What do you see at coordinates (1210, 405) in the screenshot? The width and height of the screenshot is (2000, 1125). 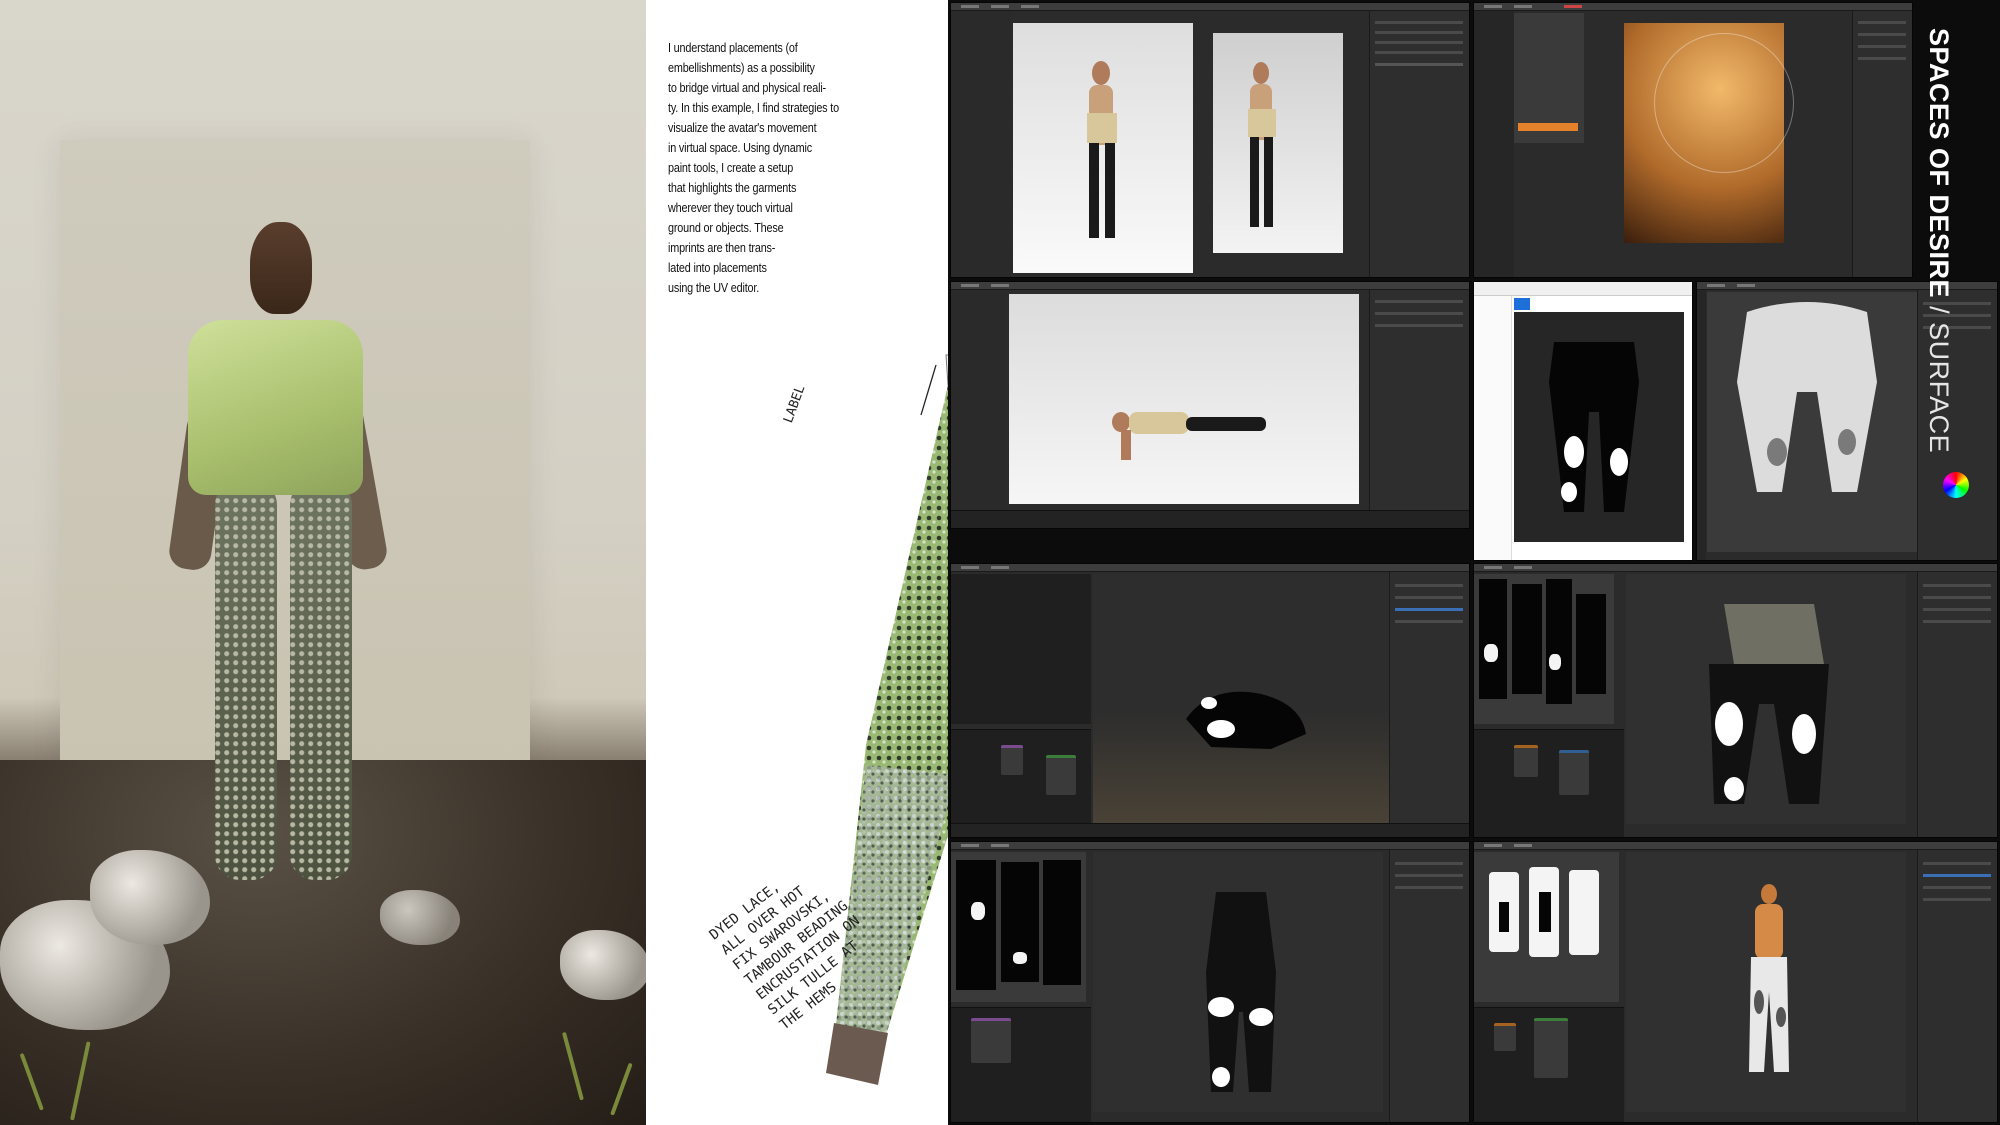 I see `clo3d-window-crawl` at bounding box center [1210, 405].